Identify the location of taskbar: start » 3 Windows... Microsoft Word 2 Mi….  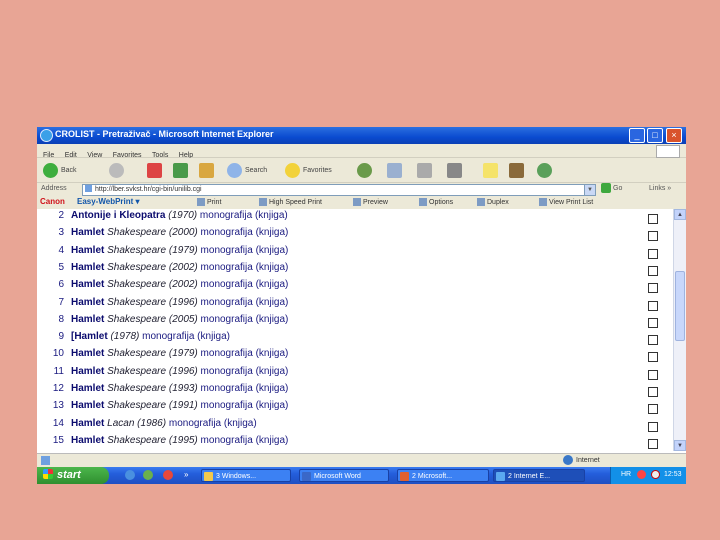
(361, 475).